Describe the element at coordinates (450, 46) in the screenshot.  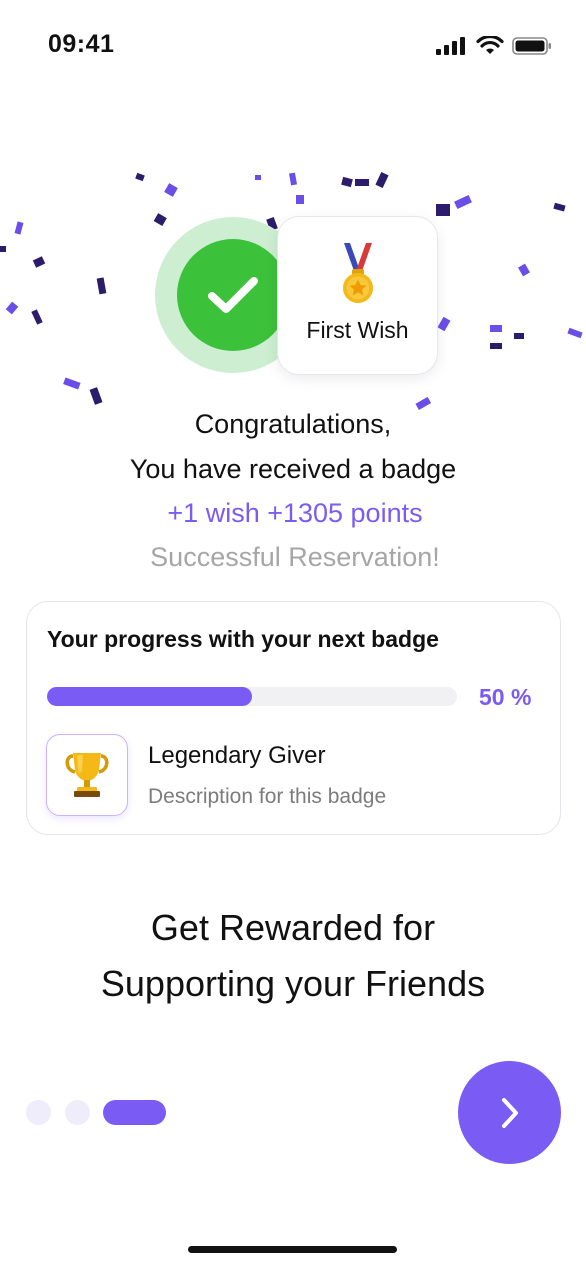
I see `cellular-signal-icon` at that location.